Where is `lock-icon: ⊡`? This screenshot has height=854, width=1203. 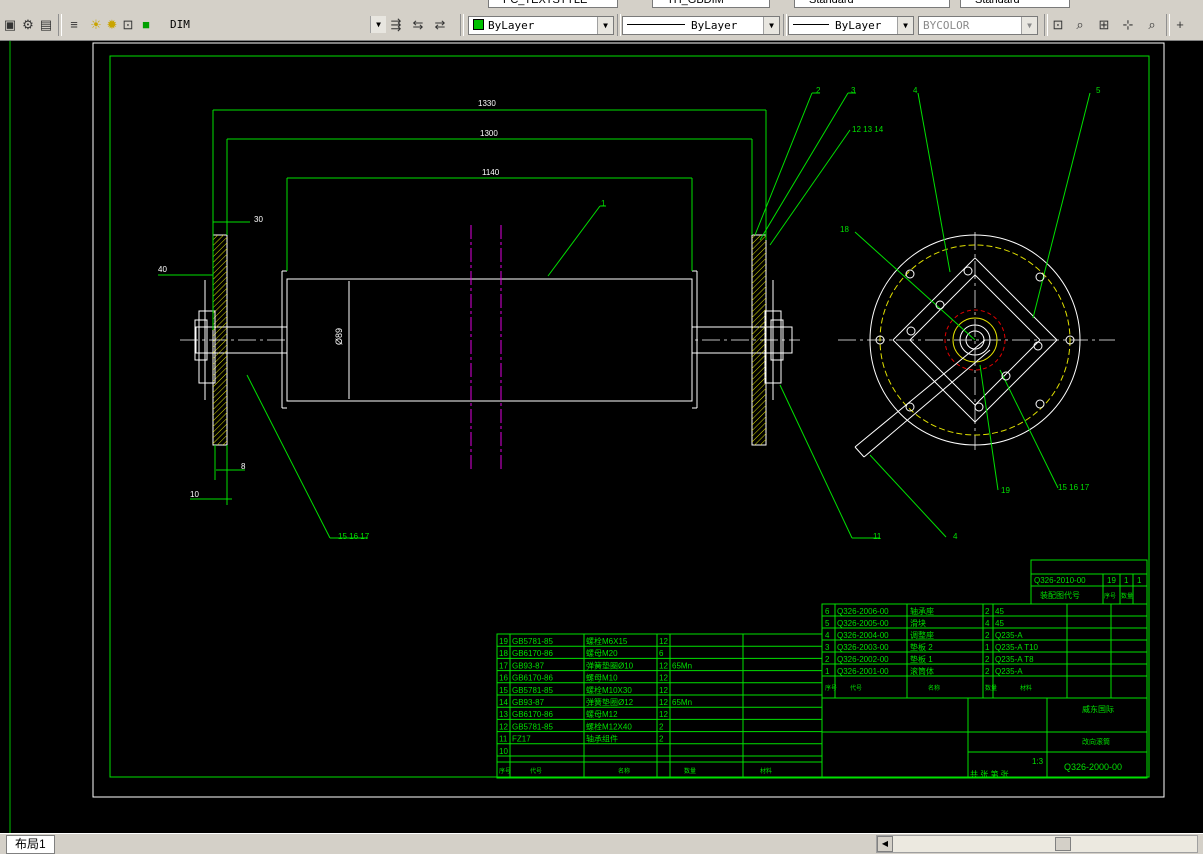 lock-icon: ⊡ is located at coordinates (128, 25).